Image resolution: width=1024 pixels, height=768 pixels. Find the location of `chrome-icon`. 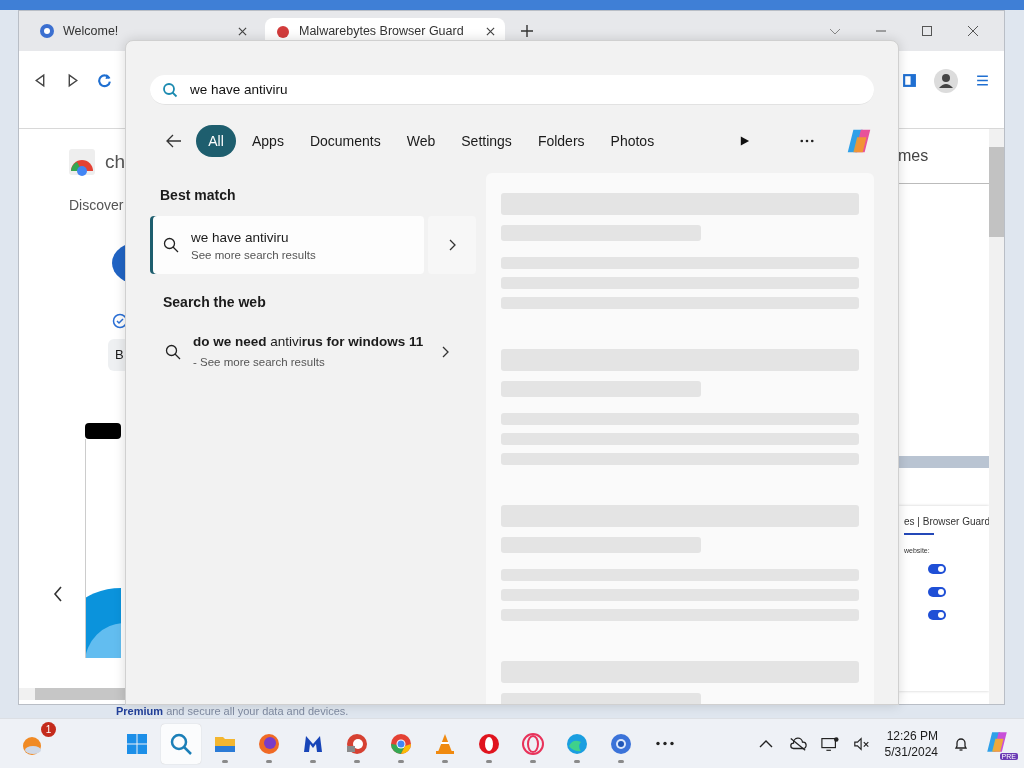

chrome-icon is located at coordinates (401, 743).